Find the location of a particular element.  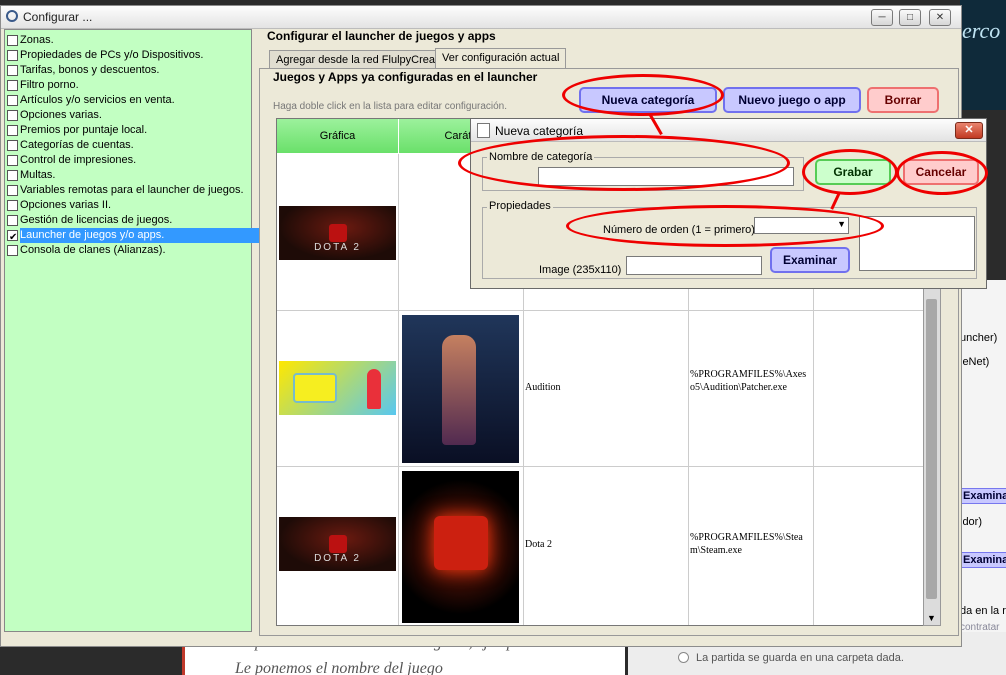

annotation-ellipse-name is located at coordinates (624, 163).